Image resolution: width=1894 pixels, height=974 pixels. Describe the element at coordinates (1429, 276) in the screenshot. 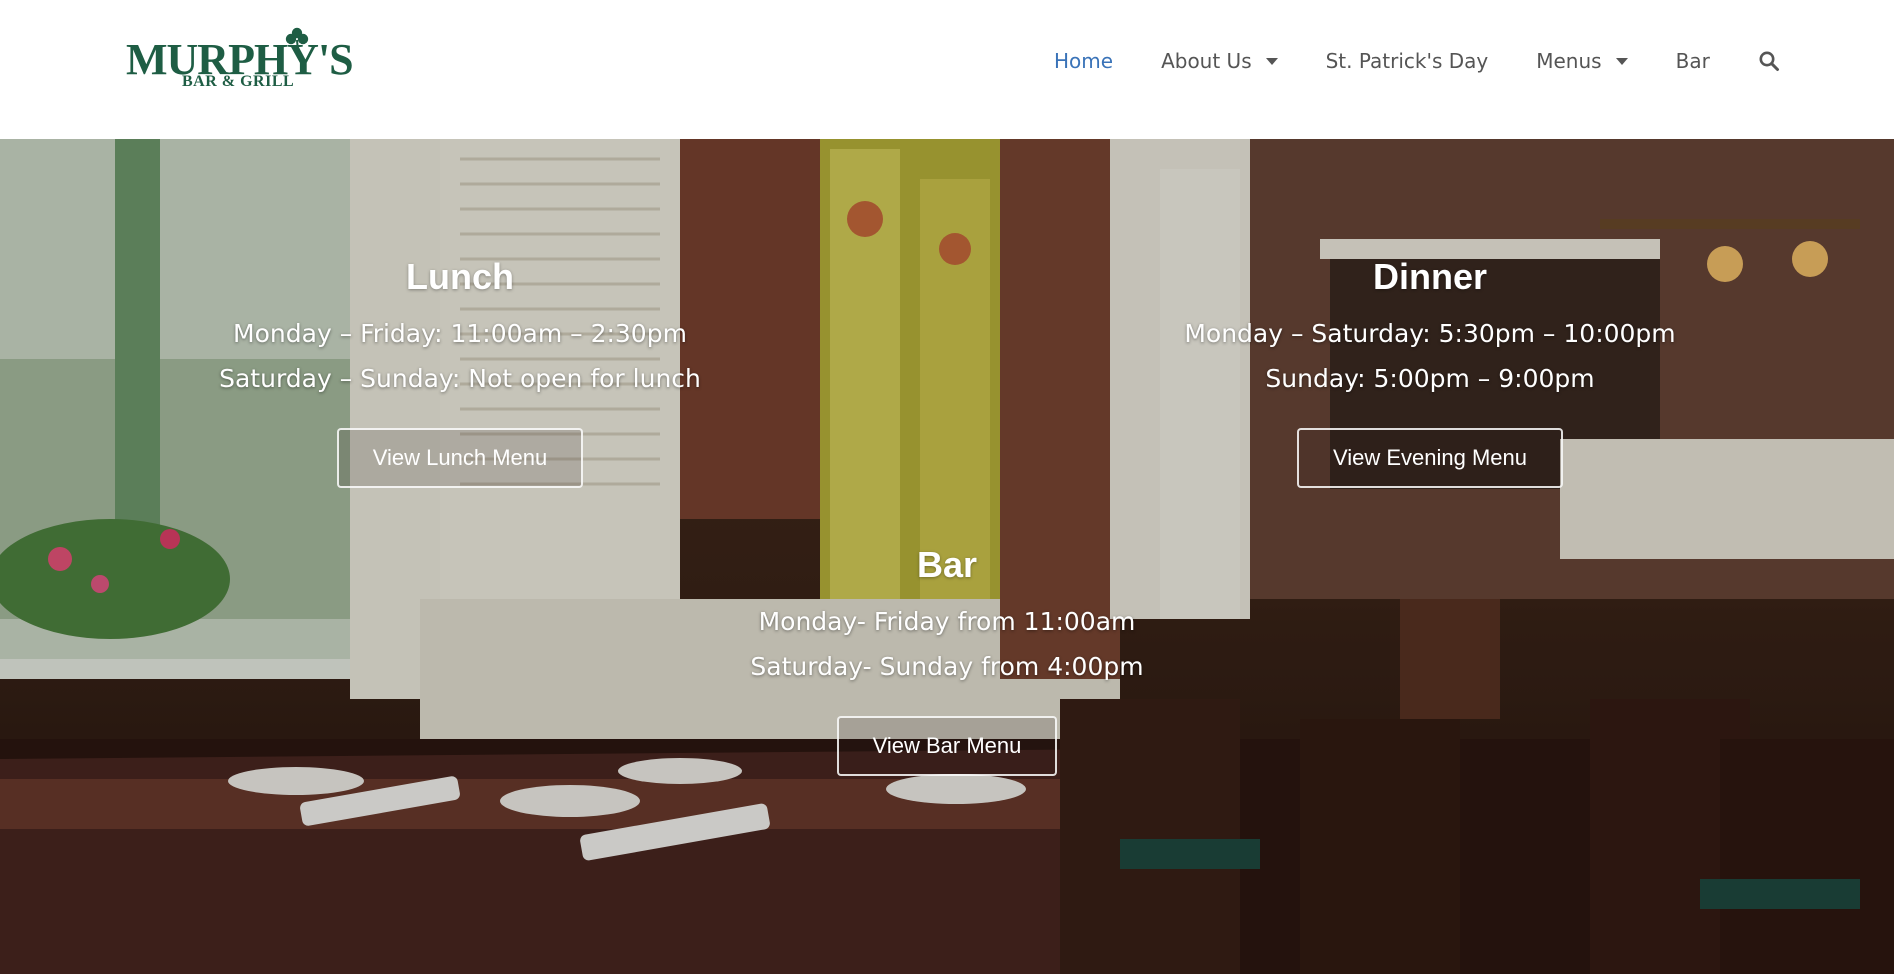

I see `dinner-title: Dinner` at that location.